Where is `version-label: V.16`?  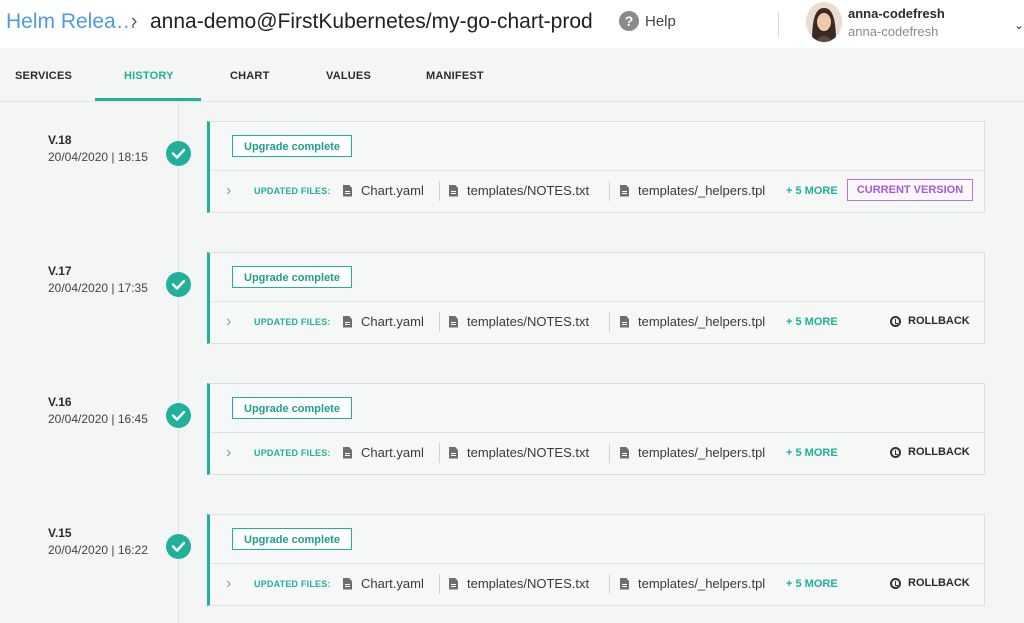
version-label: V.16 is located at coordinates (60, 402).